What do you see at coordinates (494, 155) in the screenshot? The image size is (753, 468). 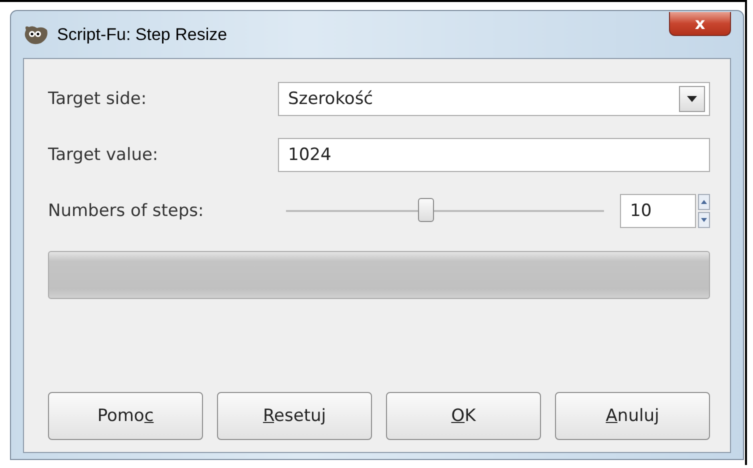 I see `input-field: 1024` at bounding box center [494, 155].